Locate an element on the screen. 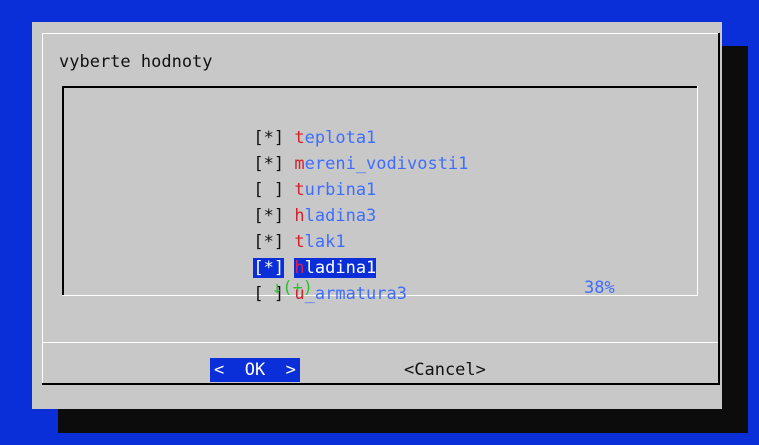 The image size is (759, 445). cancel-button: <Cancel> is located at coordinates (445, 370).